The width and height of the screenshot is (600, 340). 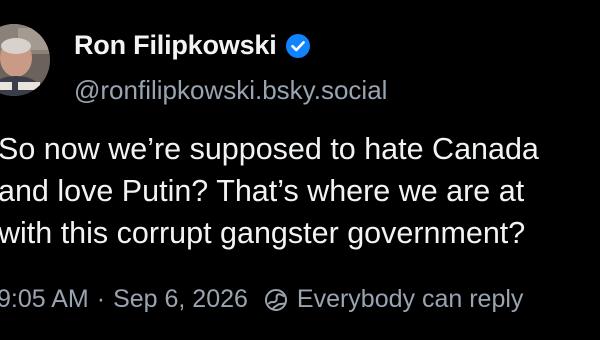 I want to click on avatar-photo, so click(x=25, y=60).